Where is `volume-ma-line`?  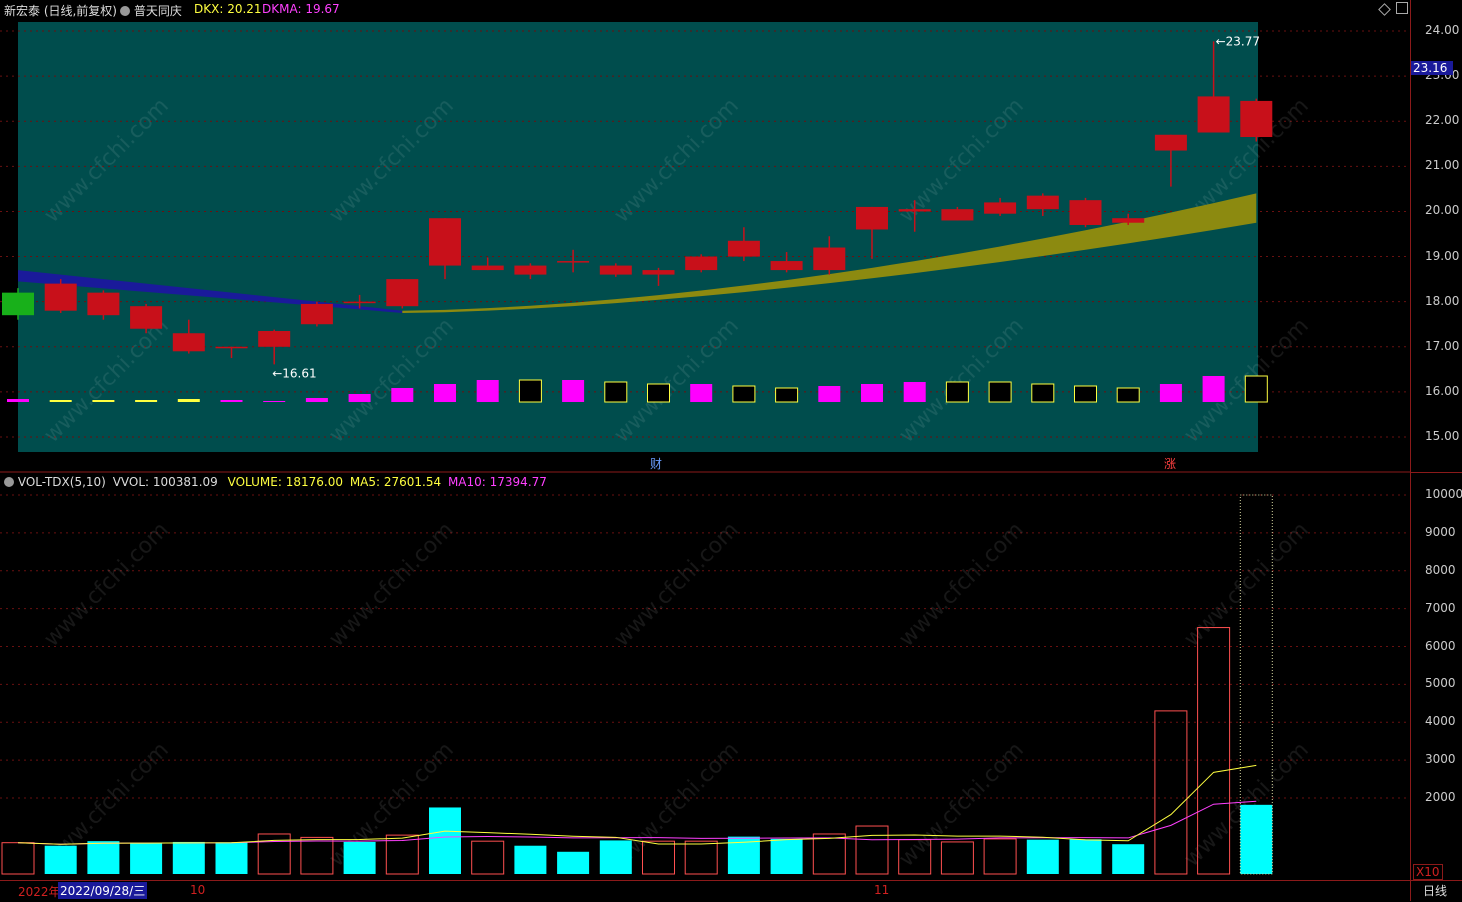
volume-ma-line is located at coordinates (637, 822).